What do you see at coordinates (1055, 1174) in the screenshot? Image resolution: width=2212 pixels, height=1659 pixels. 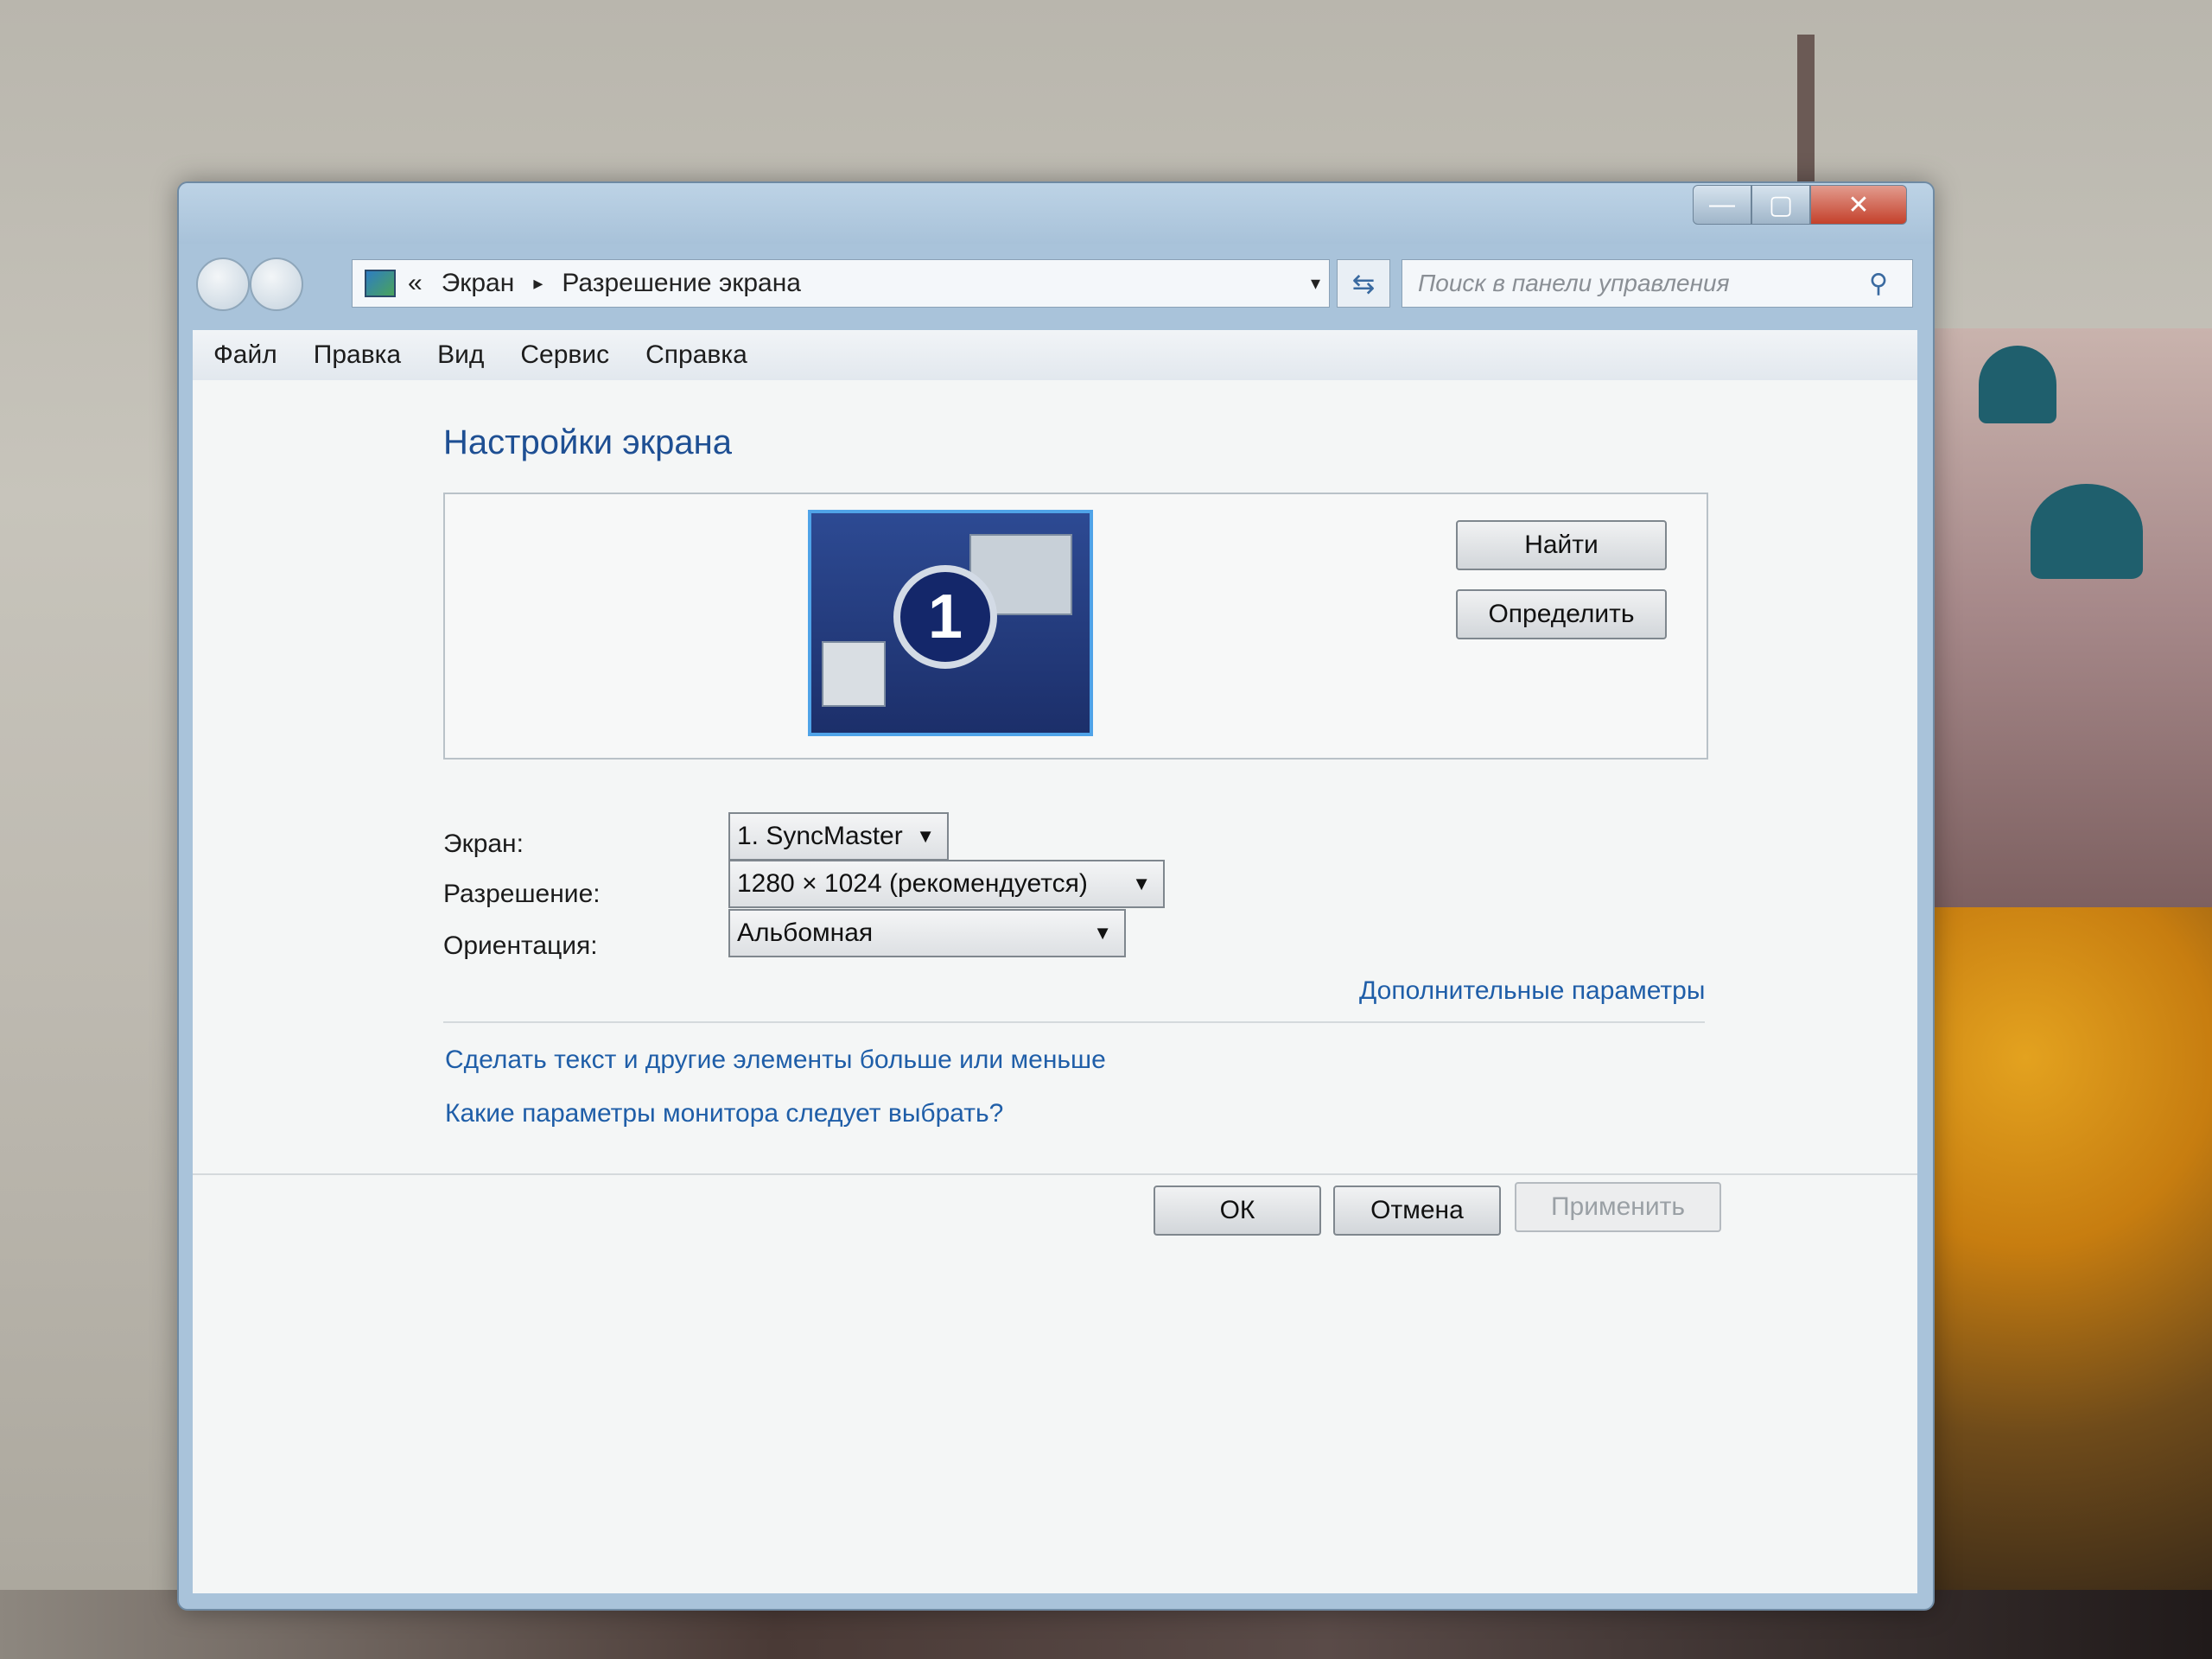 I see `footer-divider` at bounding box center [1055, 1174].